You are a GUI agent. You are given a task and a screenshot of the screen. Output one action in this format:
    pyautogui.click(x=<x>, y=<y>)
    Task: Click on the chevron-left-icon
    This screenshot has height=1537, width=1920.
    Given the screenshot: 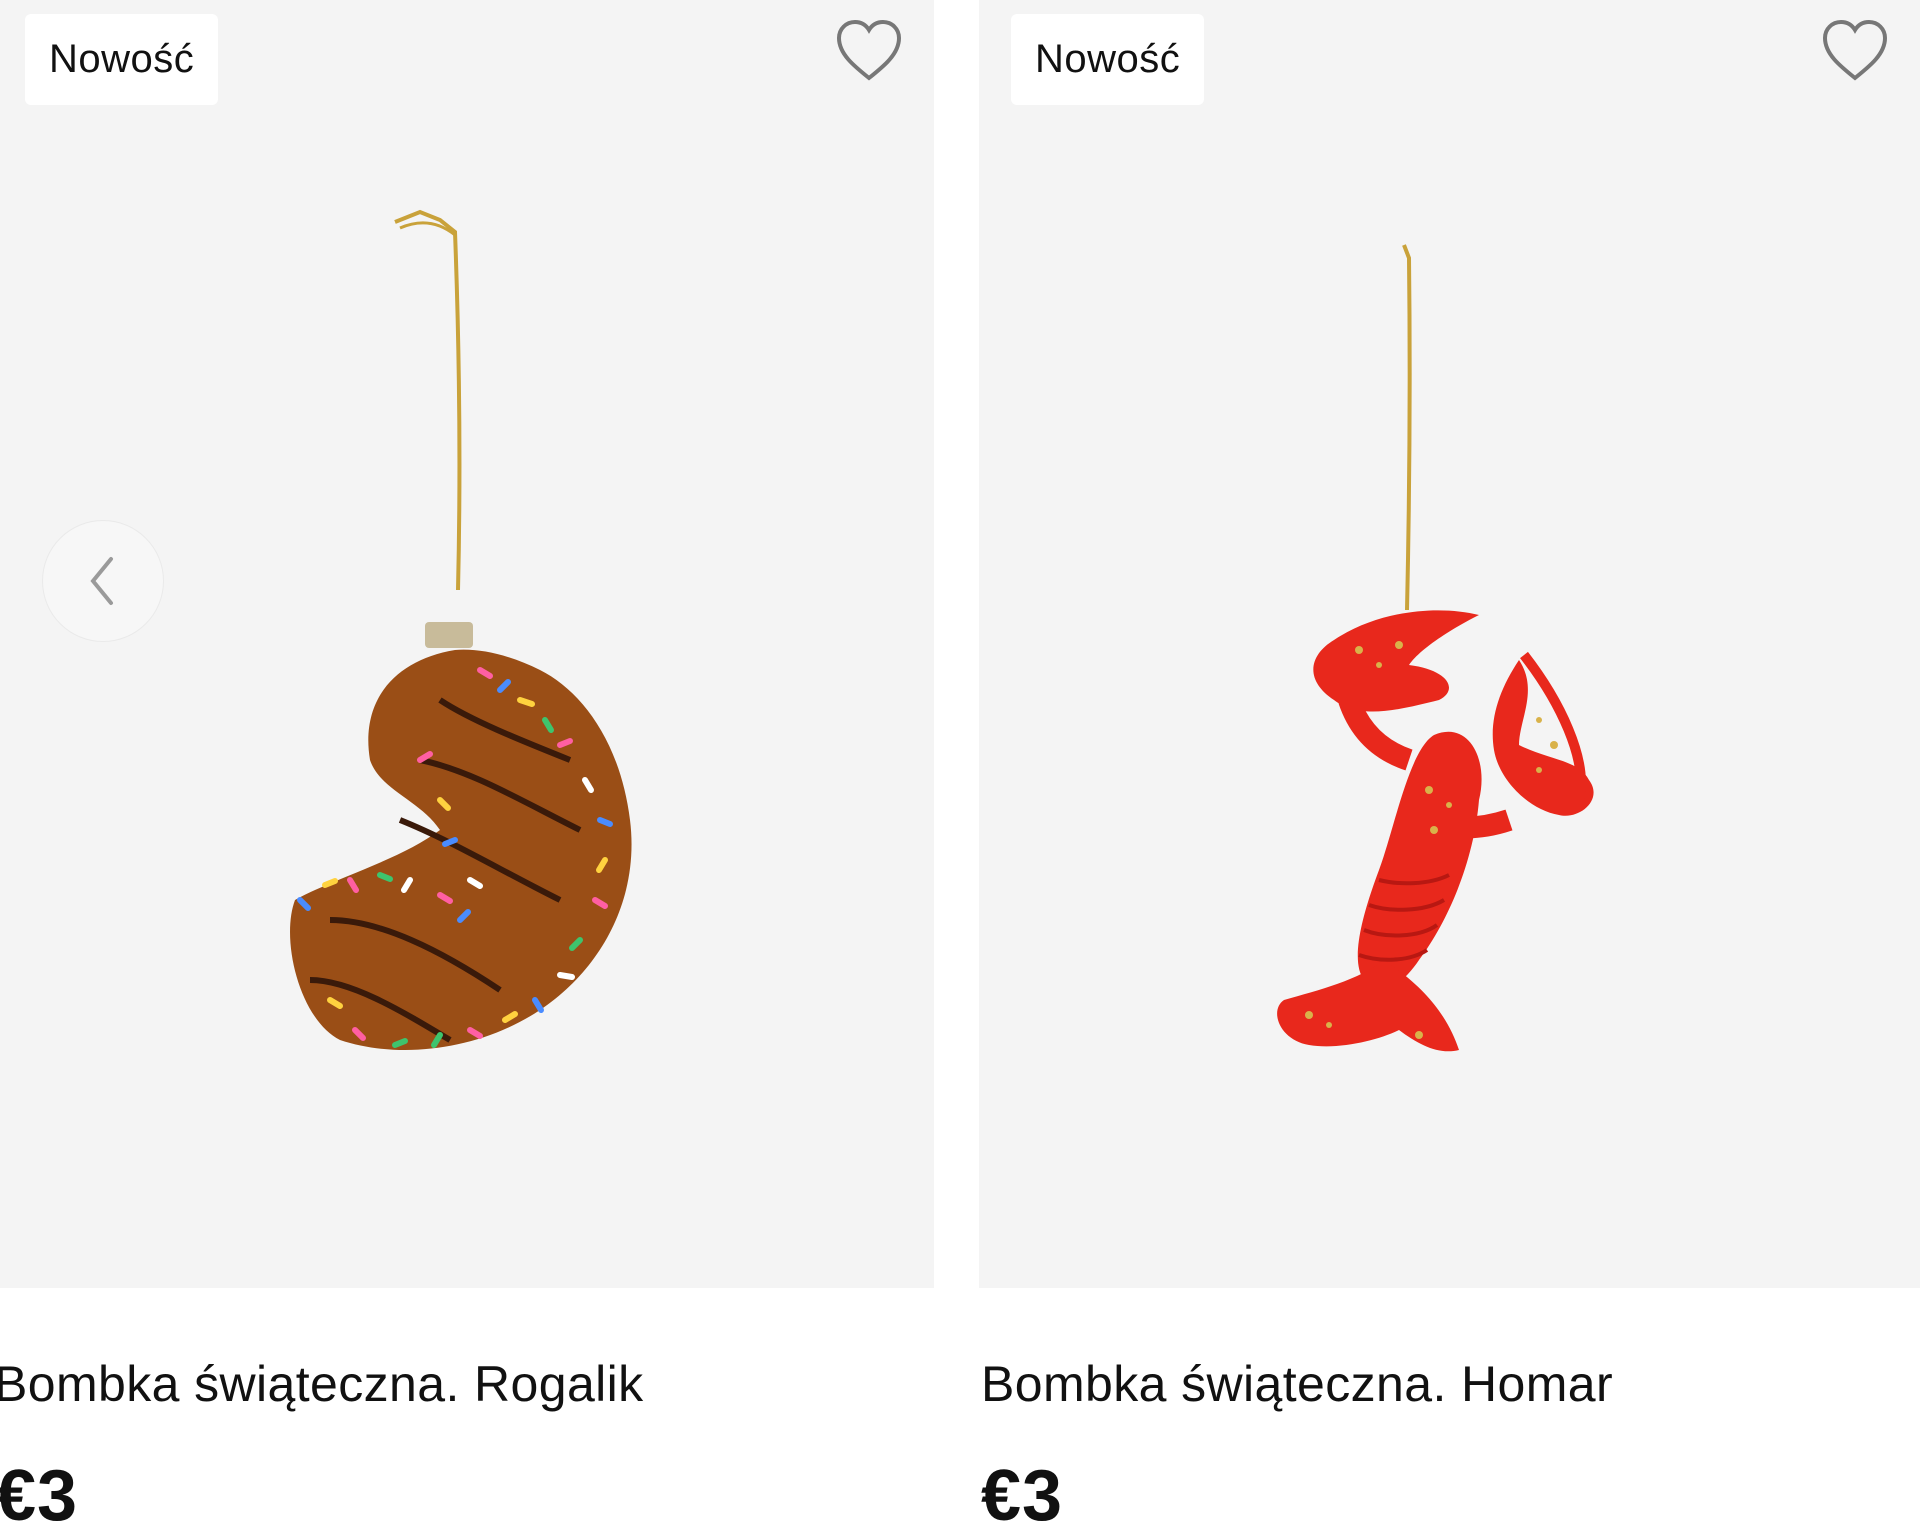 What is the action you would take?
    pyautogui.click(x=101, y=581)
    